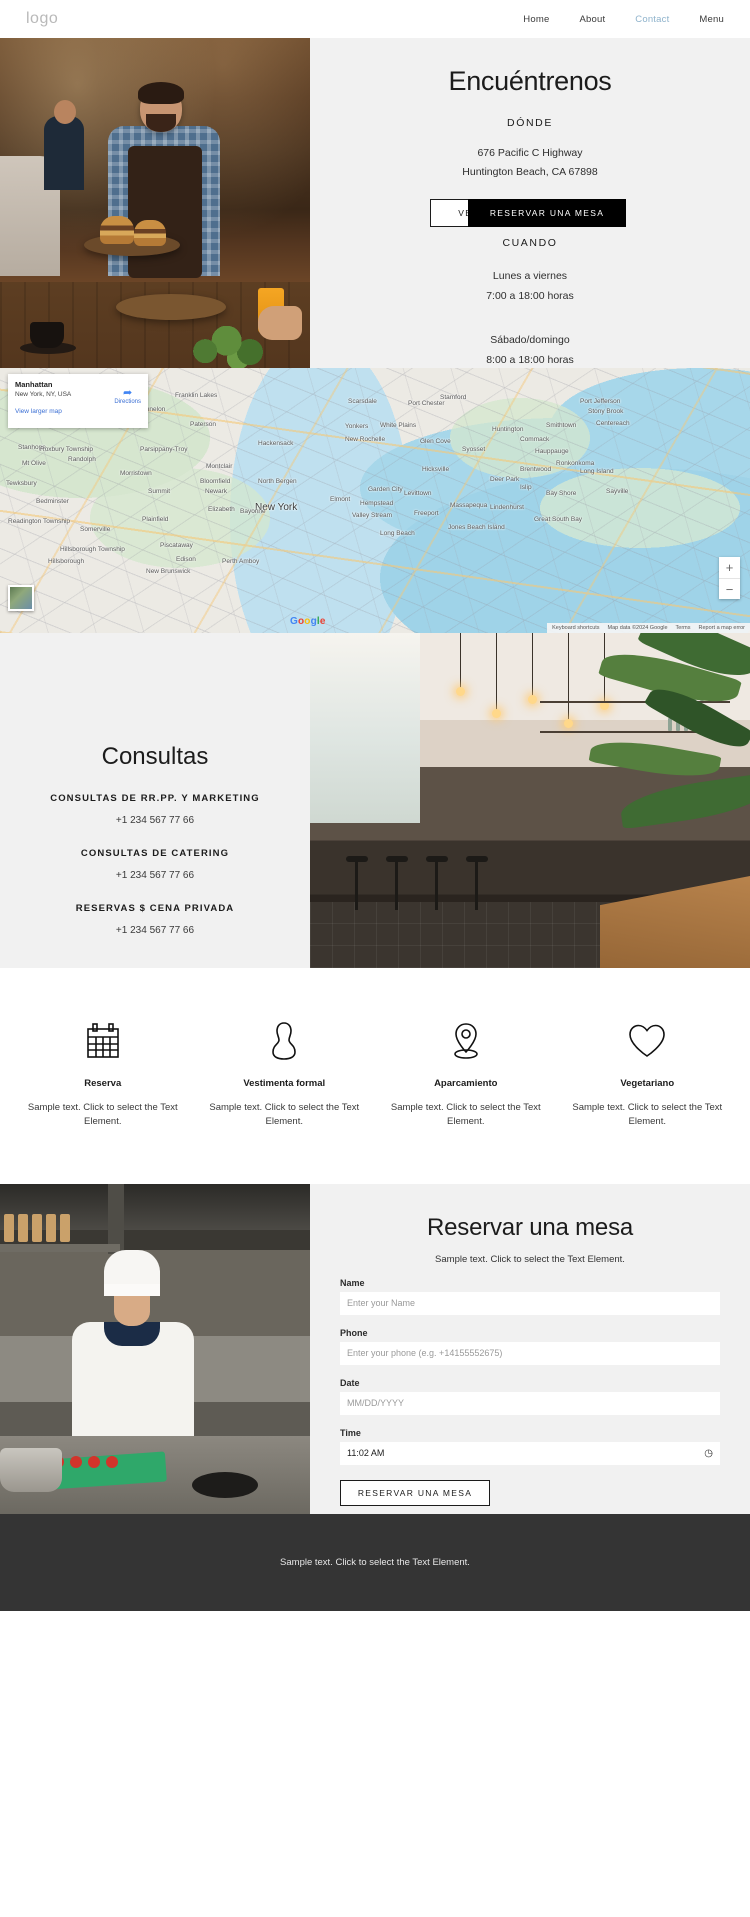 The image size is (750, 1917). I want to click on nav-item-contact: Contact, so click(652, 19).